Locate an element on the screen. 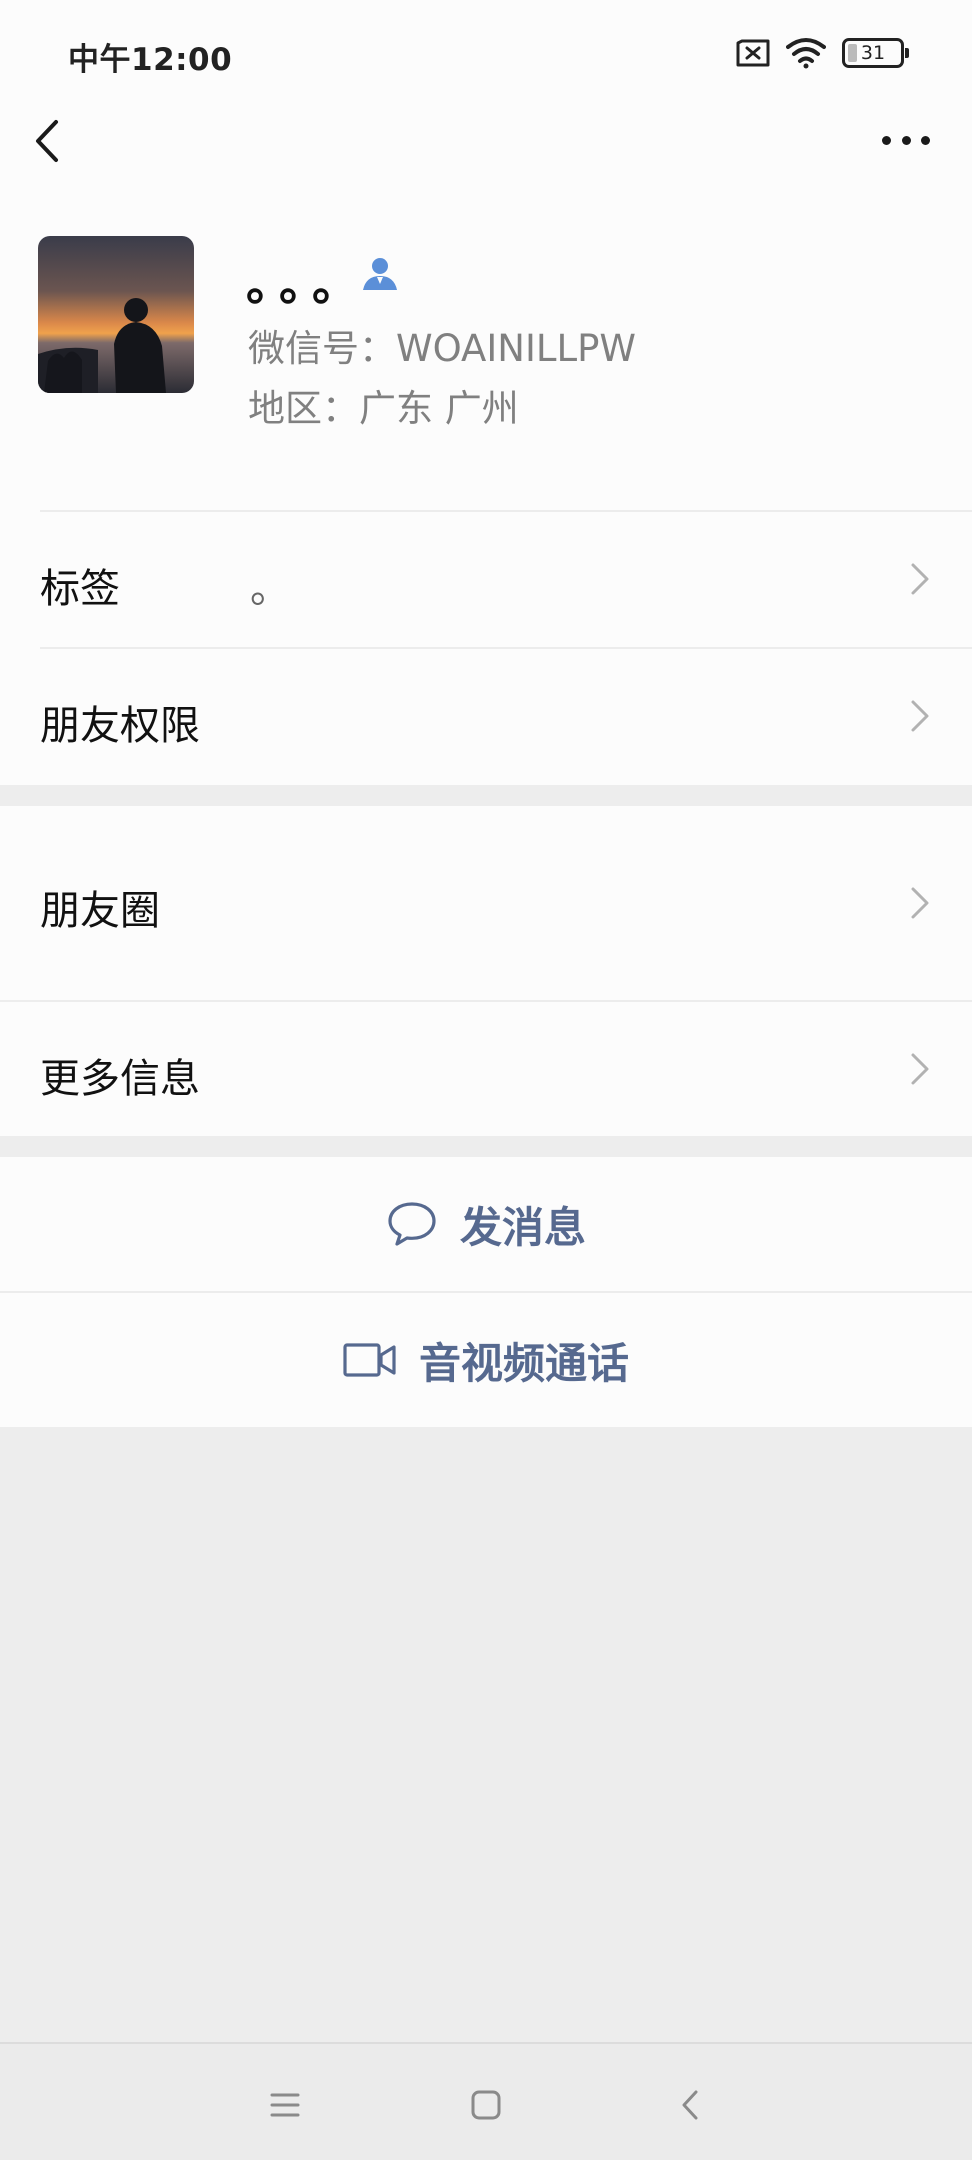  battery-icon: 31 is located at coordinates (875, 53).